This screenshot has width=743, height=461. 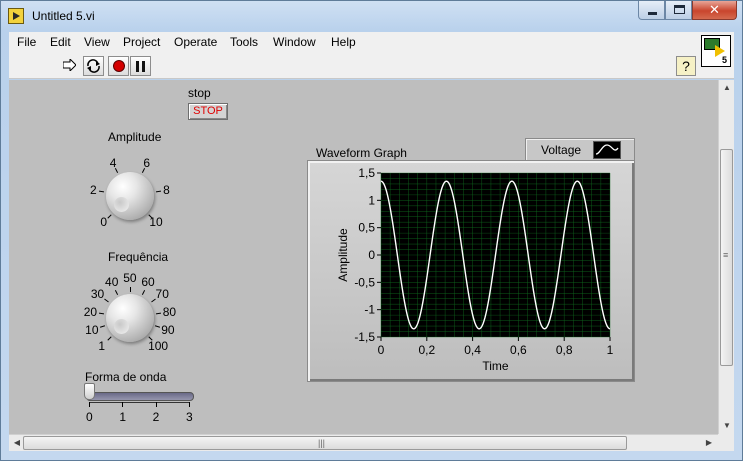 I want to click on frequencia-knob, so click(x=130, y=318).